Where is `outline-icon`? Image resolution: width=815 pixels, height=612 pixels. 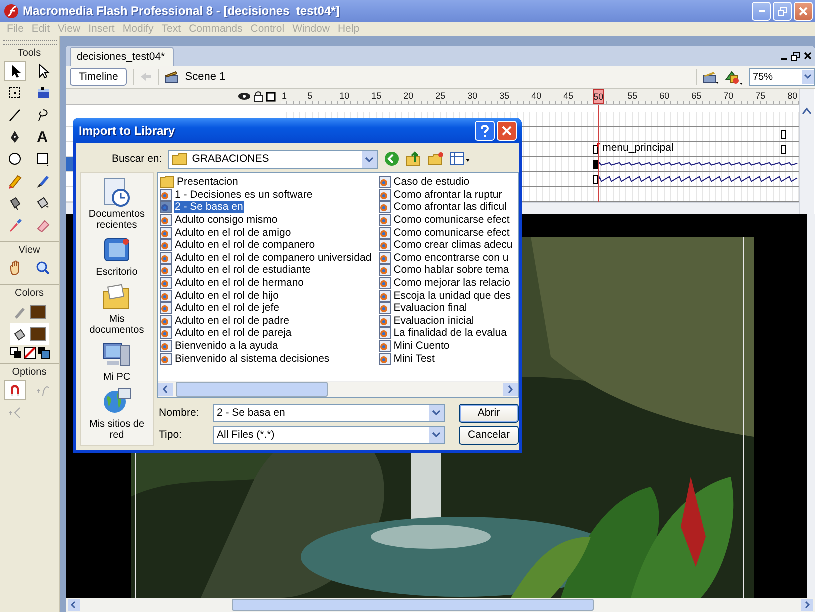
outline-icon is located at coordinates (271, 97).